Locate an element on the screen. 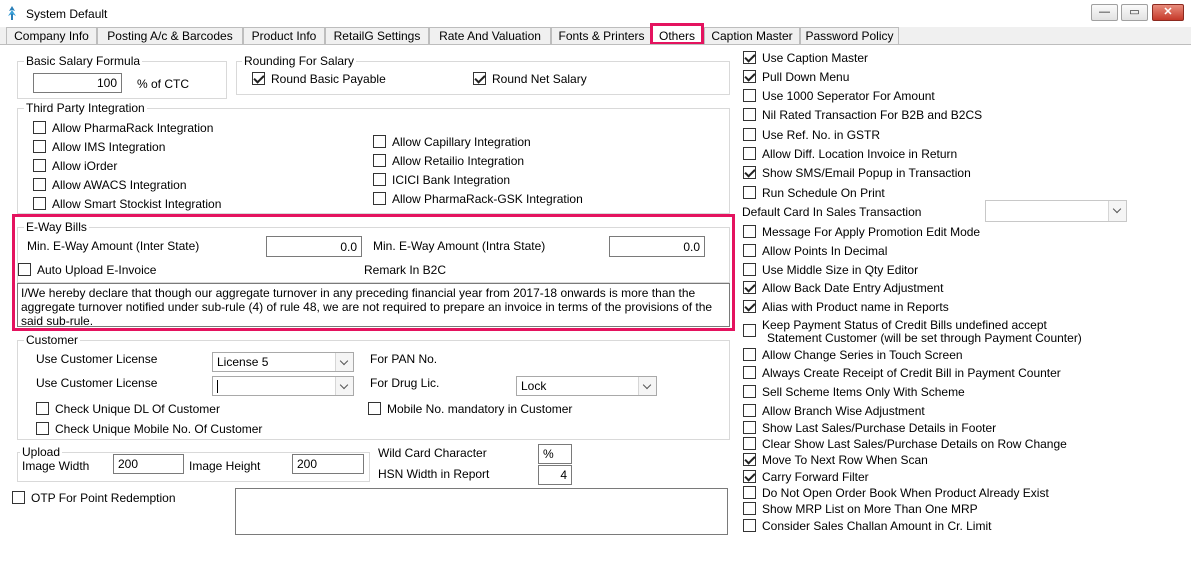 This screenshot has height=562, width=1191. check-mobile-checkbox is located at coordinates (42, 428).